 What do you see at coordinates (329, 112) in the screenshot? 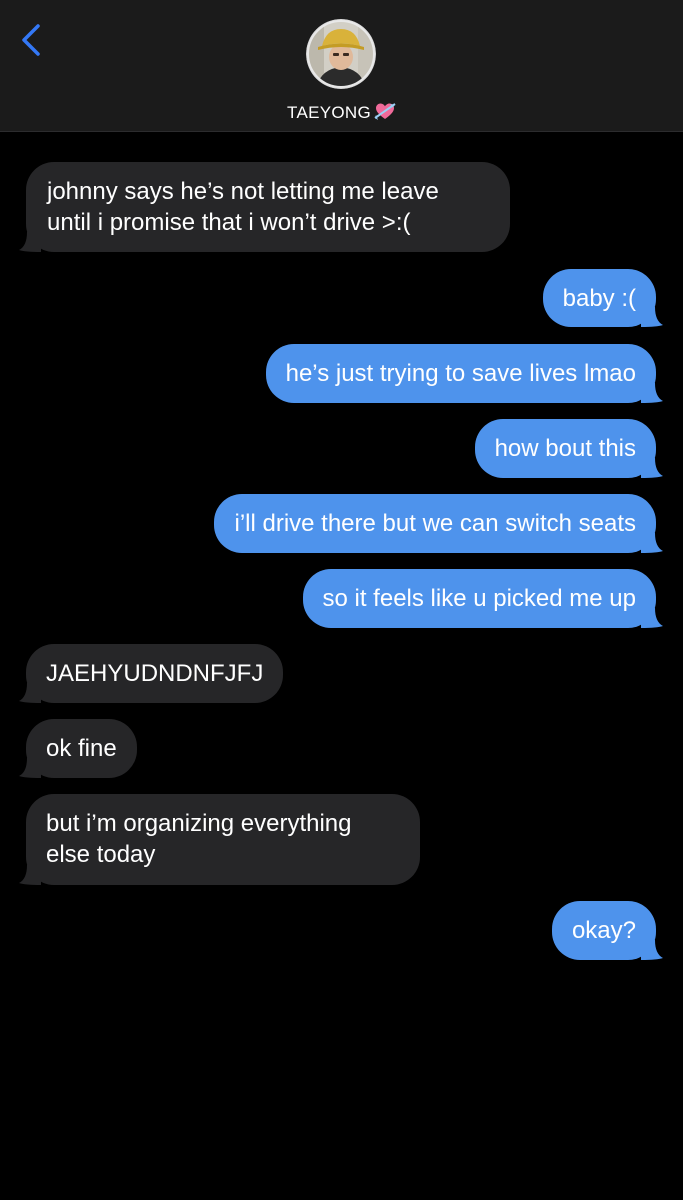
I see `contact-name-text: TAEYONG` at bounding box center [329, 112].